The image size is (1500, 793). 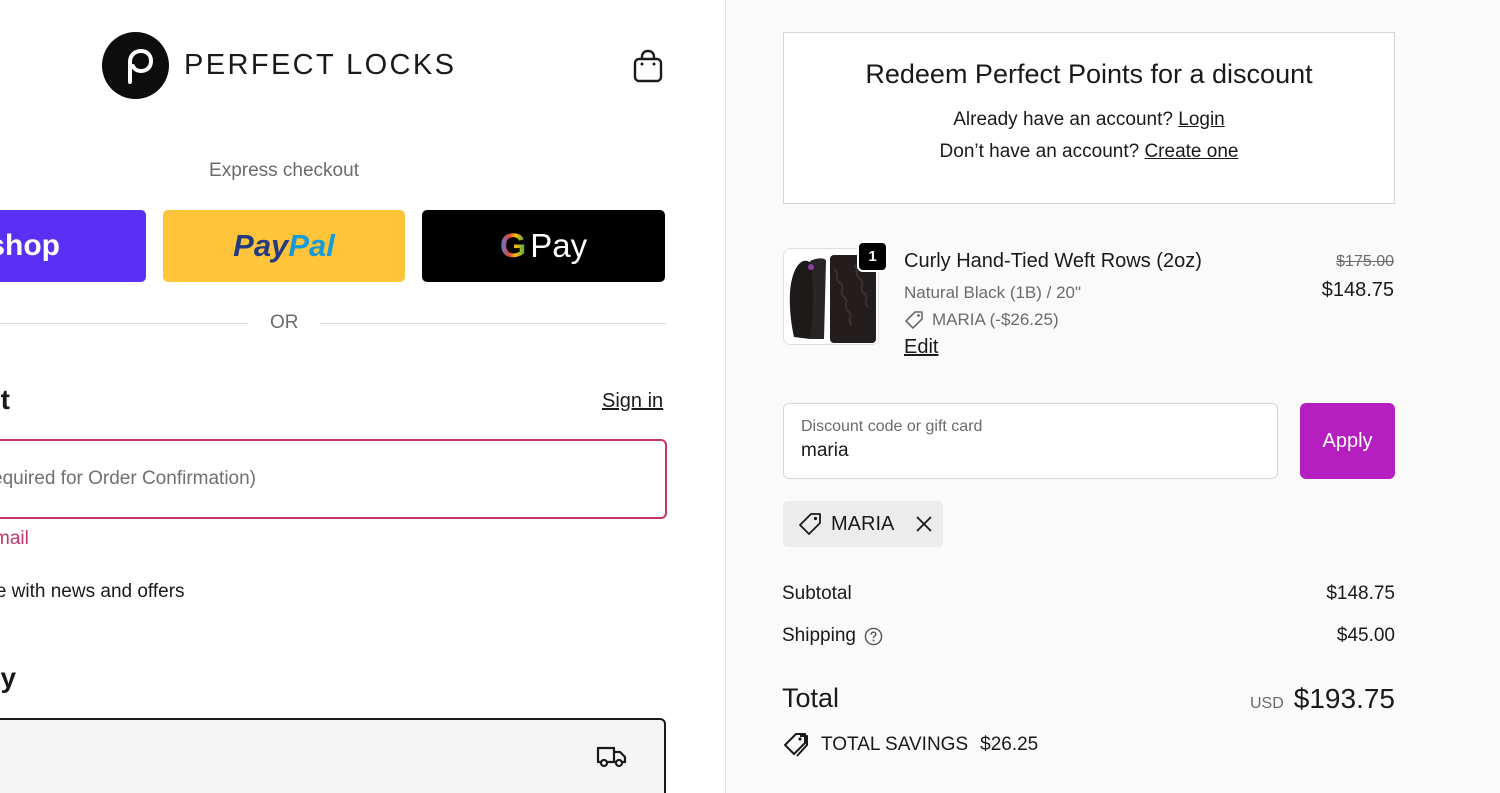 I want to click on no-account-prompt-text: Don’t have an account?, so click(x=1039, y=151).